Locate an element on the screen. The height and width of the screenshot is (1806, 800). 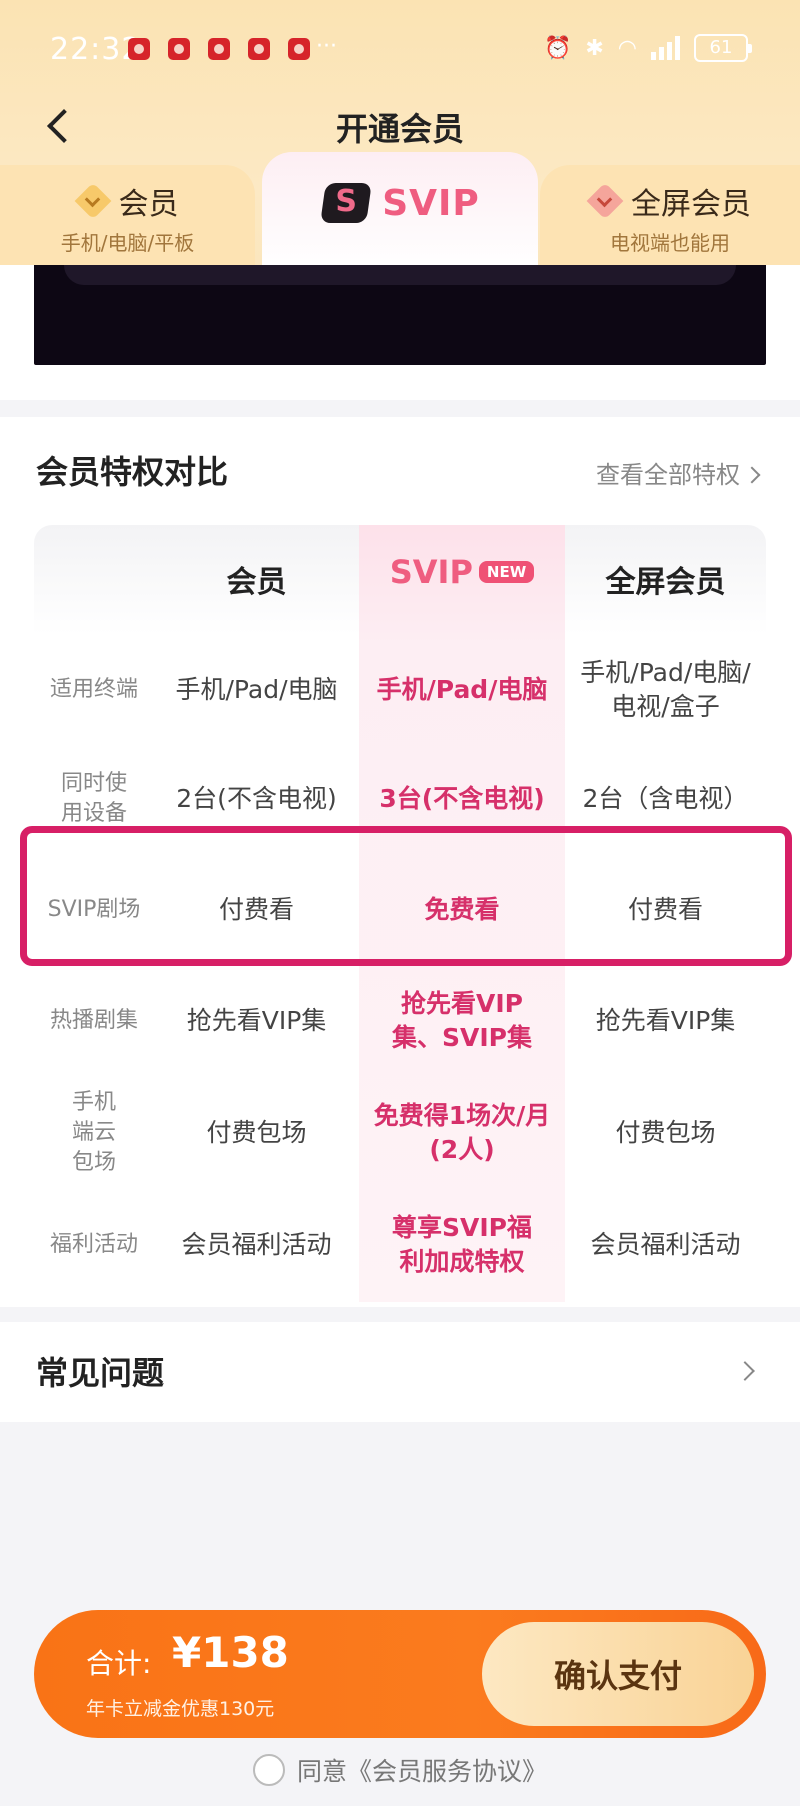
bluetooth-icon: ✱ is located at coordinates (594, 48).